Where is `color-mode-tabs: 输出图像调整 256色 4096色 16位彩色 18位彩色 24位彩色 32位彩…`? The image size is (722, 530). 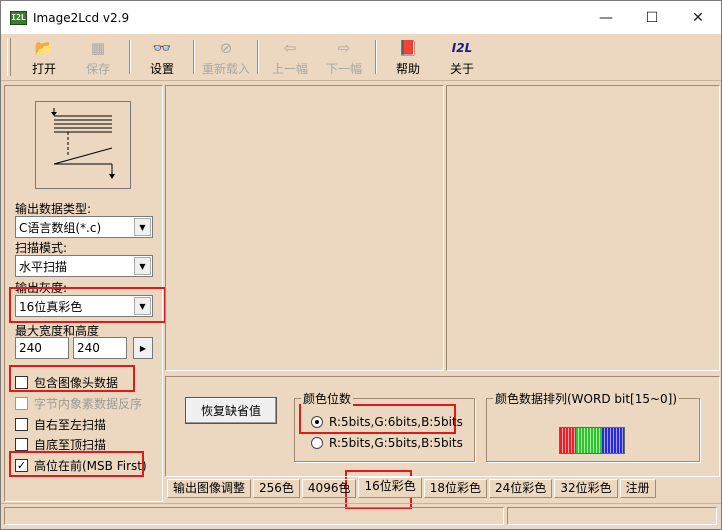
color-mode-tabs: 输出图像调整 256色 4096色 16位彩色 18位彩色 24位彩色 32位彩… is located at coordinates (412, 487).